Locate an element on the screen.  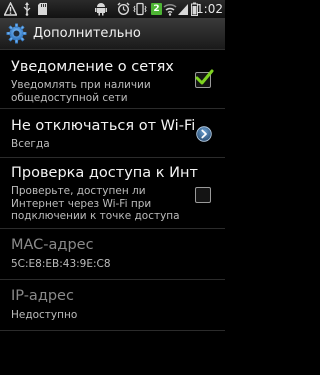
android-icon is located at coordinates (101, 9).